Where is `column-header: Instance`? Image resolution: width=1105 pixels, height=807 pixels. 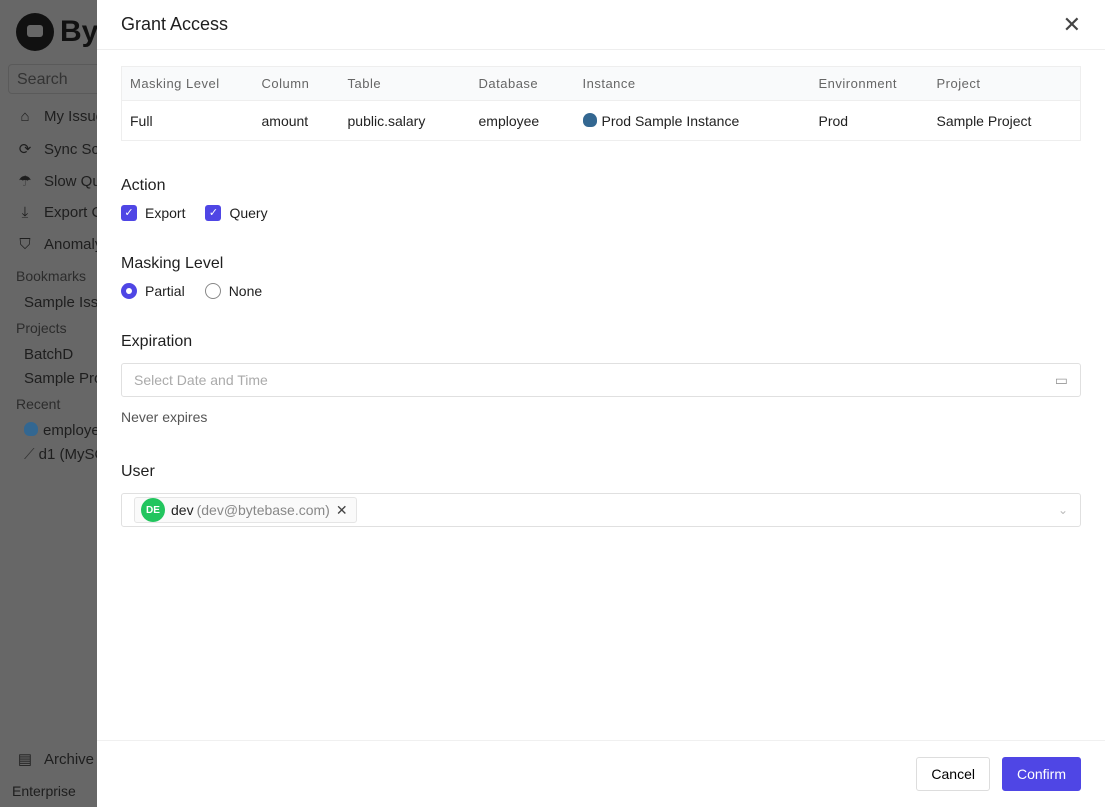
column-header: Instance is located at coordinates (692, 83).